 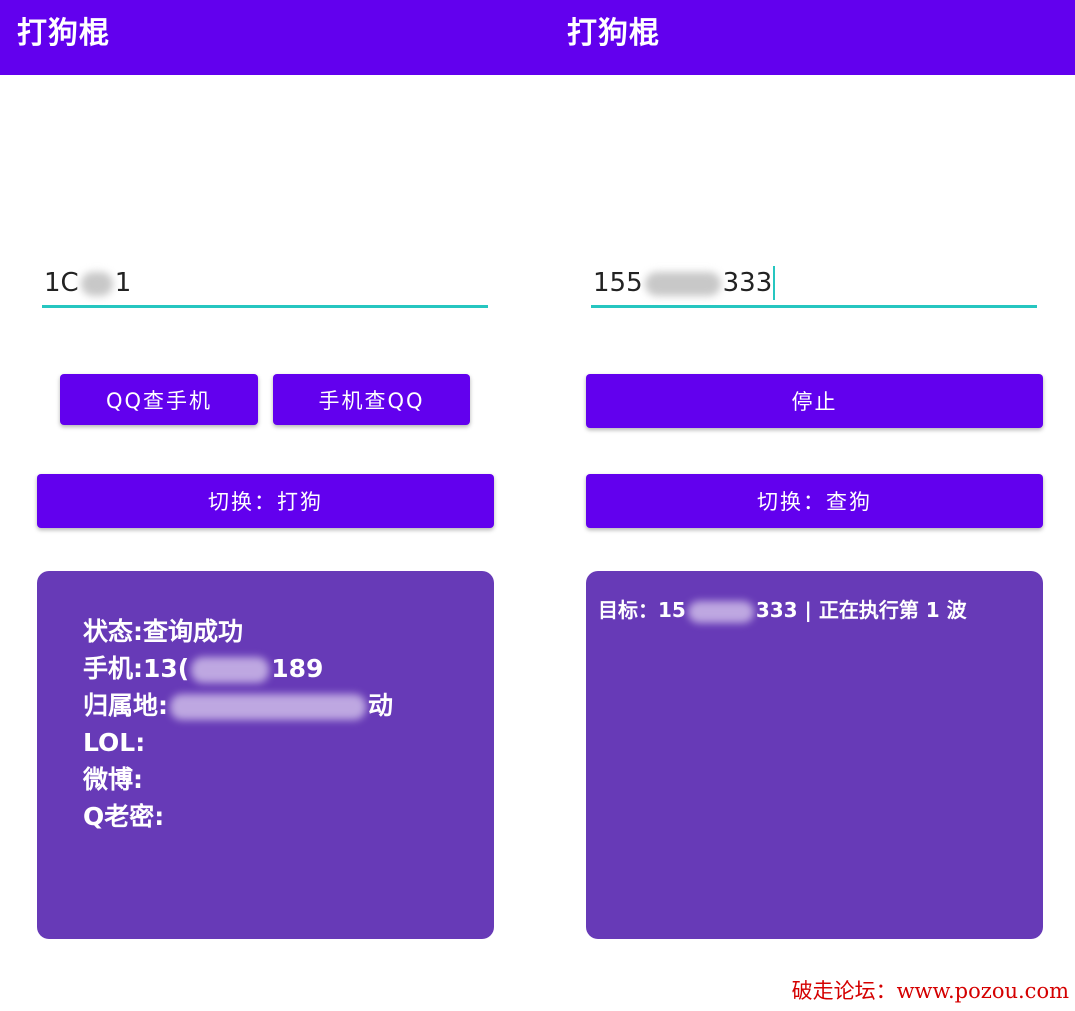 I want to click on location-prefix: 归属地:, so click(x=125, y=705).